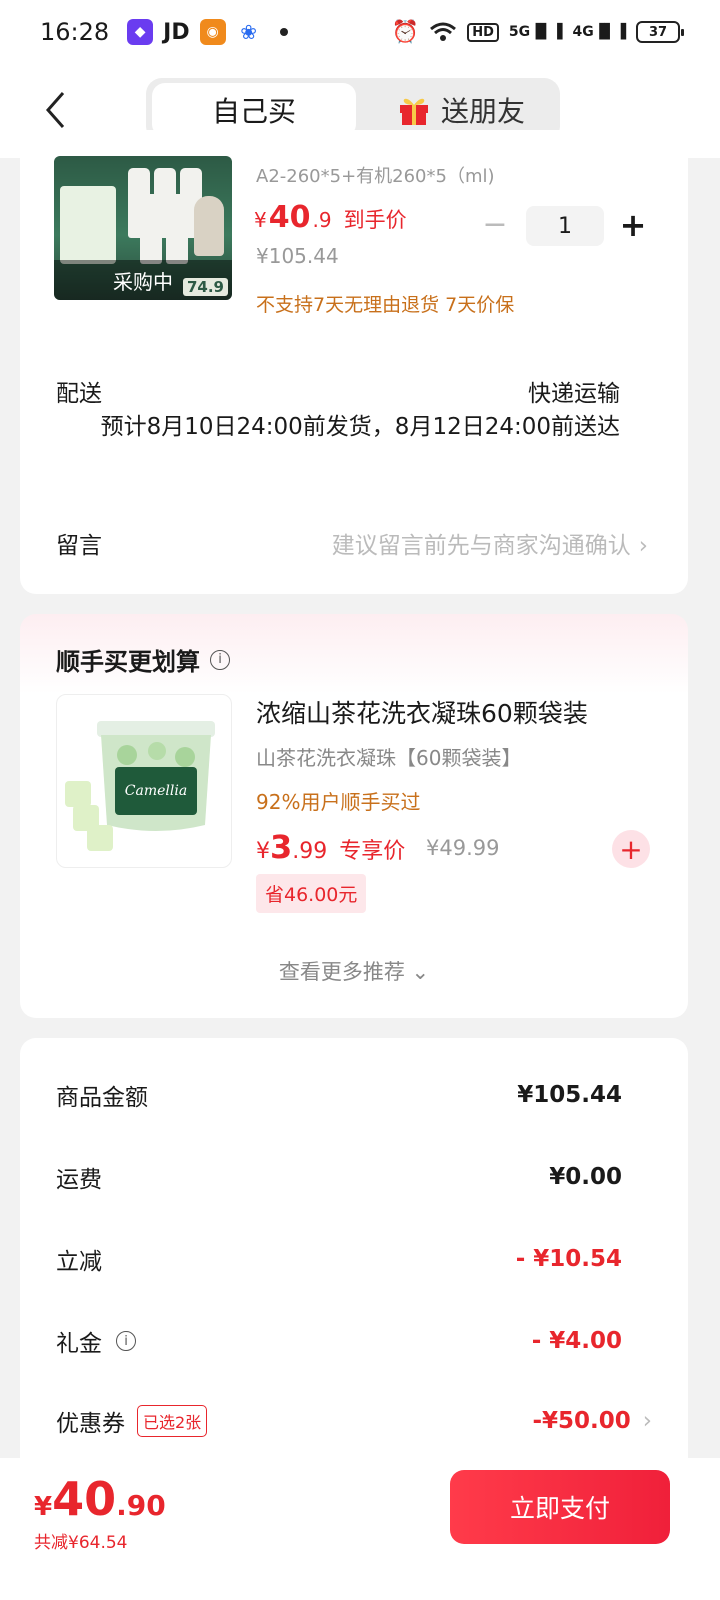 This screenshot has width=720, height=1600. I want to click on gift-money-label: 礼金, so click(79, 1344).